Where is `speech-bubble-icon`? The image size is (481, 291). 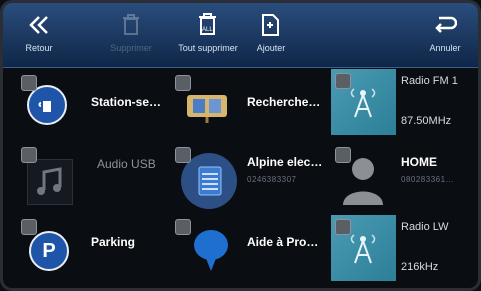 speech-bubble-icon is located at coordinates (211, 253).